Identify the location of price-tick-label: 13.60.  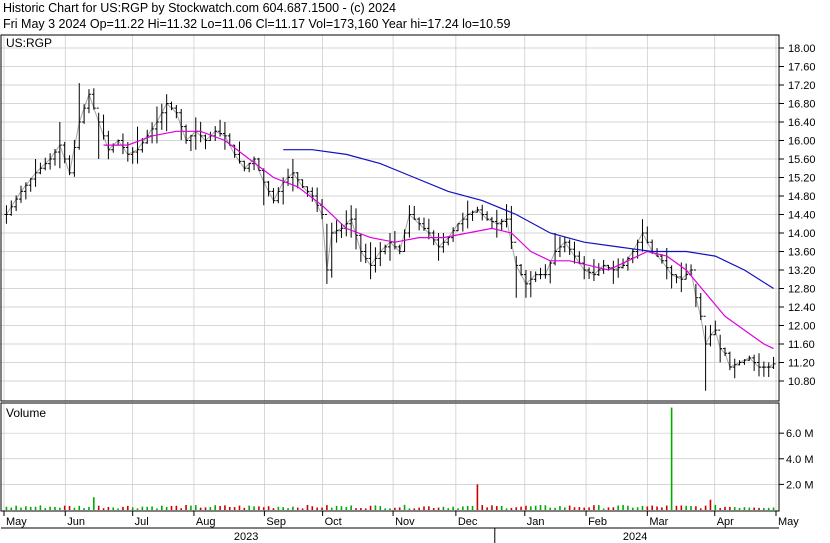
(802, 253).